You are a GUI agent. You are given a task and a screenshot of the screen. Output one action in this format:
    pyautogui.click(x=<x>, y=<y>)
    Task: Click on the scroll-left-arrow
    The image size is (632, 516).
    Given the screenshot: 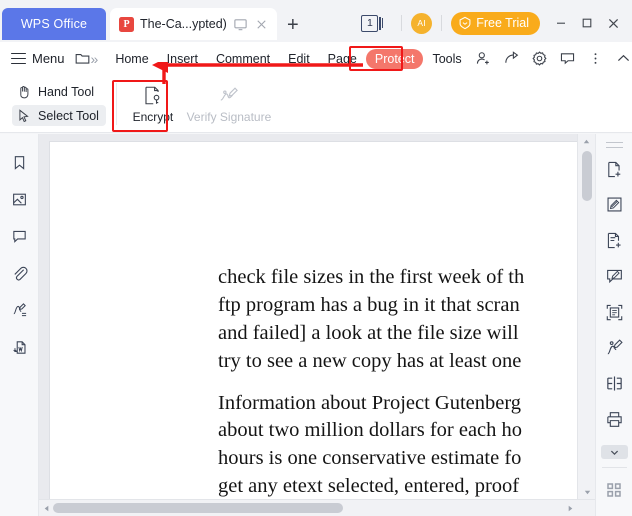 What is the action you would take?
    pyautogui.click(x=46, y=508)
    